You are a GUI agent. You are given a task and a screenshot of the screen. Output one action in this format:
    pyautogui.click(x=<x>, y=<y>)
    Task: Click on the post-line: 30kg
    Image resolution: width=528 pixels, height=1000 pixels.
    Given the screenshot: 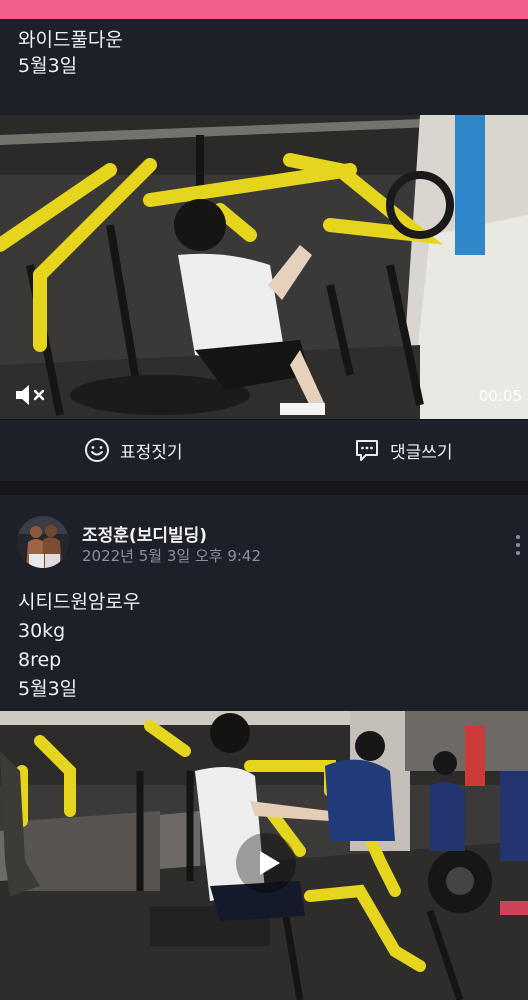 What is the action you would take?
    pyautogui.click(x=42, y=631)
    